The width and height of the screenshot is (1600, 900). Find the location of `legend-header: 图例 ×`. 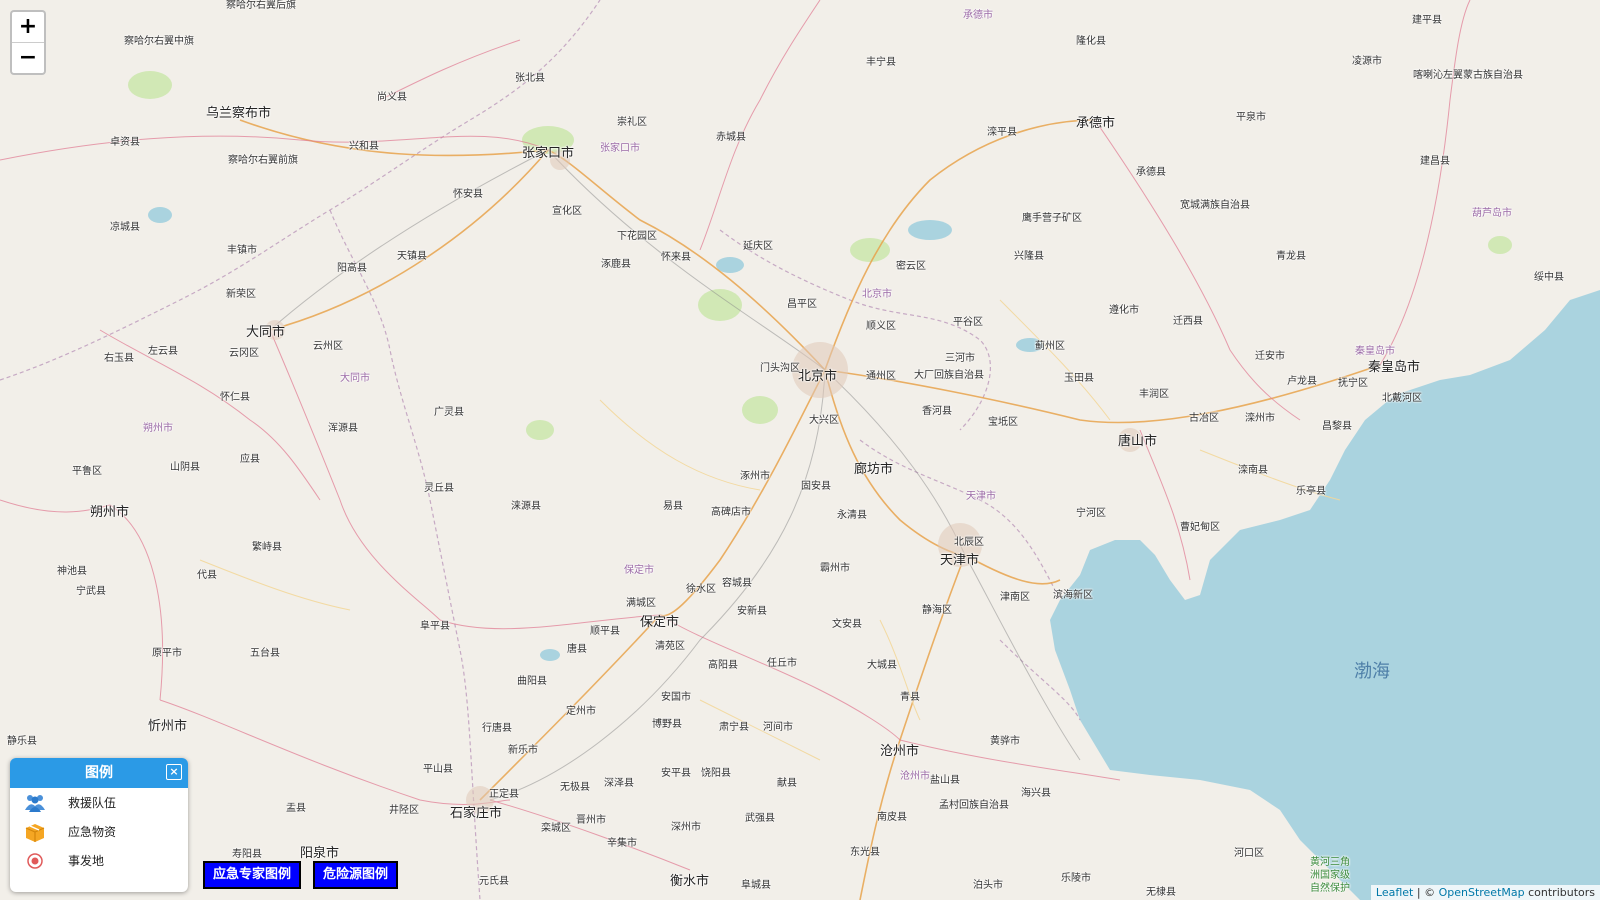

legend-header: 图例 × is located at coordinates (99, 773).